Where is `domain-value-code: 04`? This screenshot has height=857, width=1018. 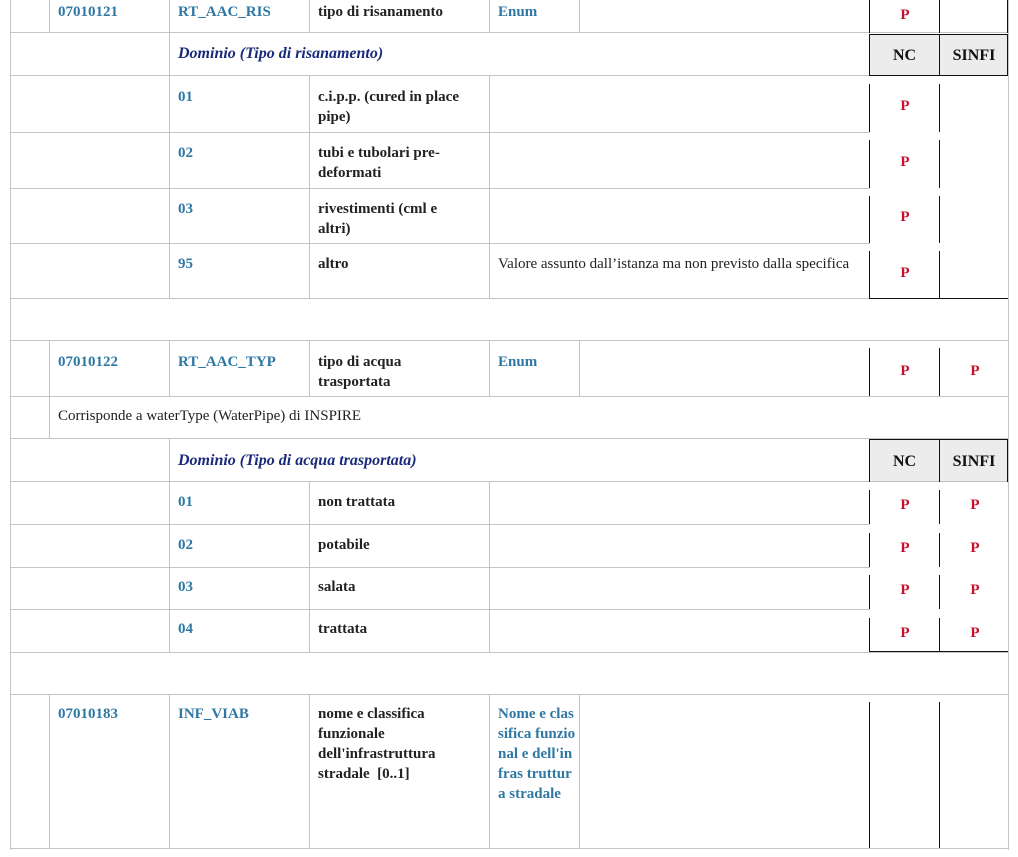 domain-value-code: 04 is located at coordinates (185, 629).